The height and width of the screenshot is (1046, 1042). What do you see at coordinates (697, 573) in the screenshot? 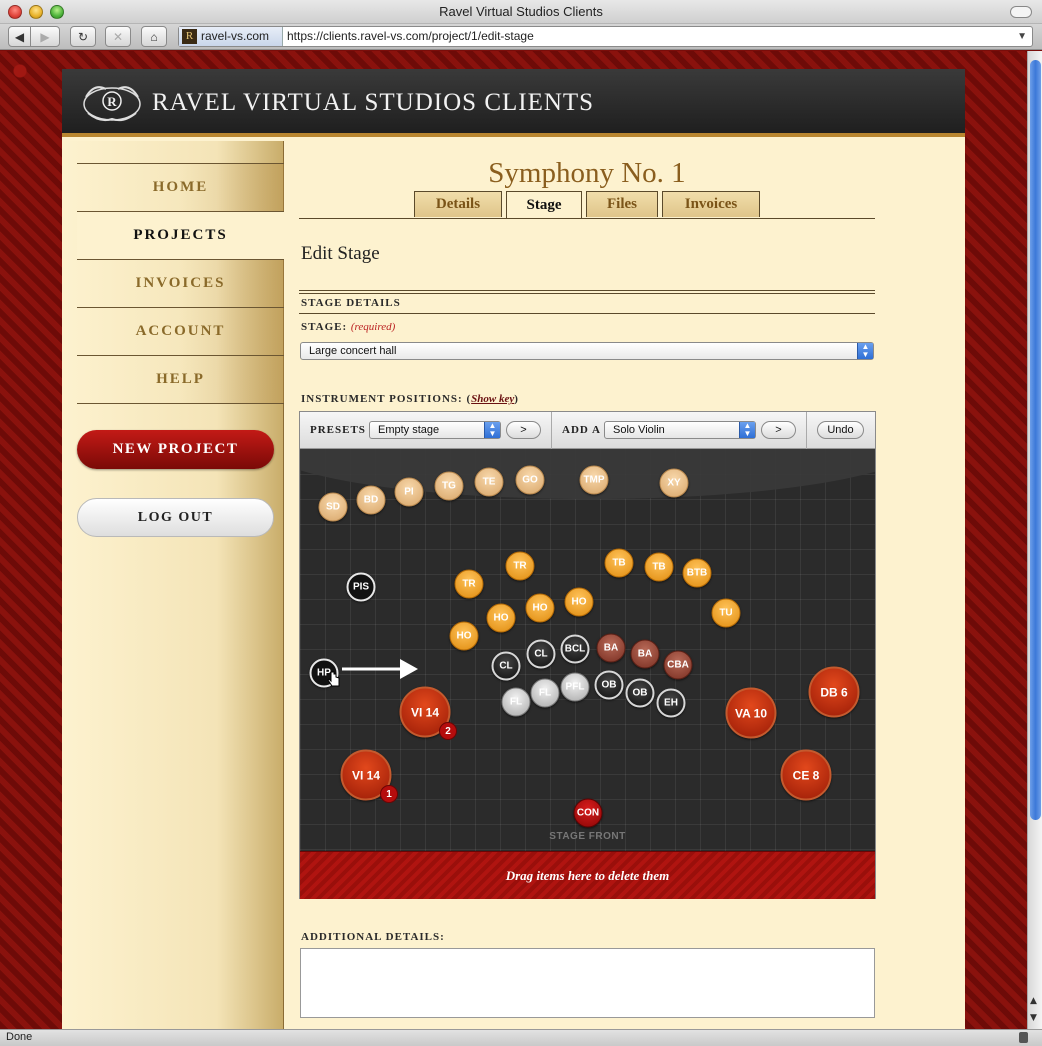
I see `instrument-token: BTB` at bounding box center [697, 573].